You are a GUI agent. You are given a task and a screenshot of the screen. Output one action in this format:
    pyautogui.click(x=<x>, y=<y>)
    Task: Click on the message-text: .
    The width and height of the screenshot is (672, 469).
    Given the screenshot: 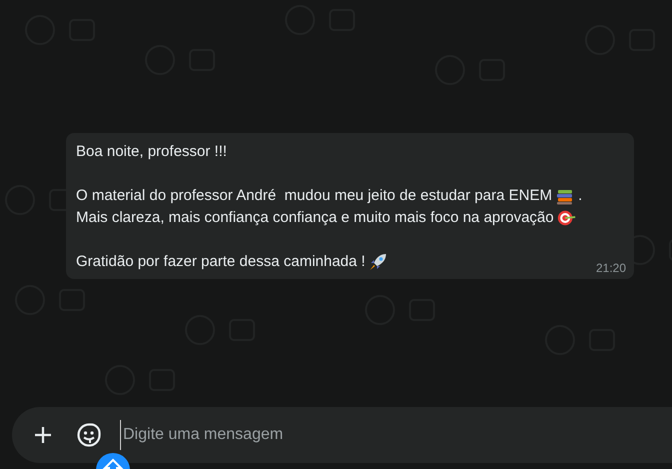 What is the action you would take?
    pyautogui.click(x=580, y=196)
    